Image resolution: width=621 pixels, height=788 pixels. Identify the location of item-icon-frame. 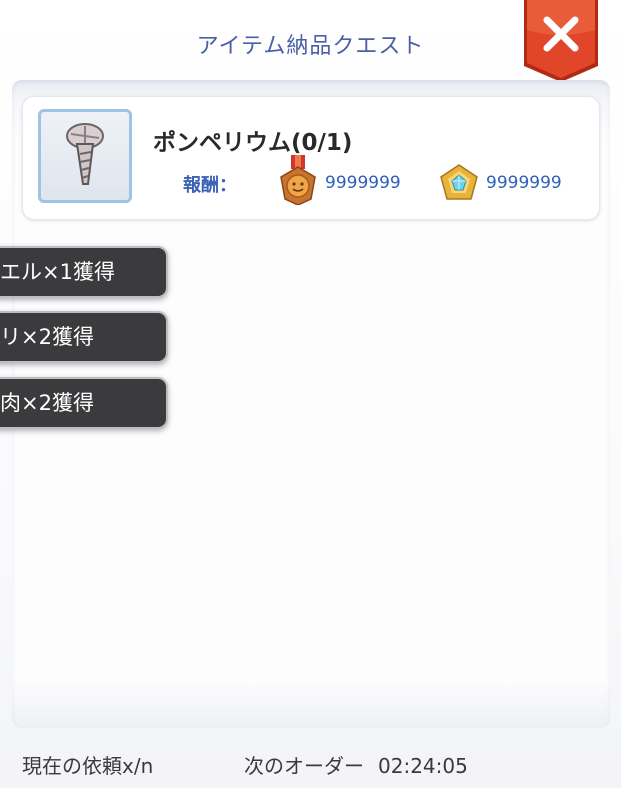
(85, 156).